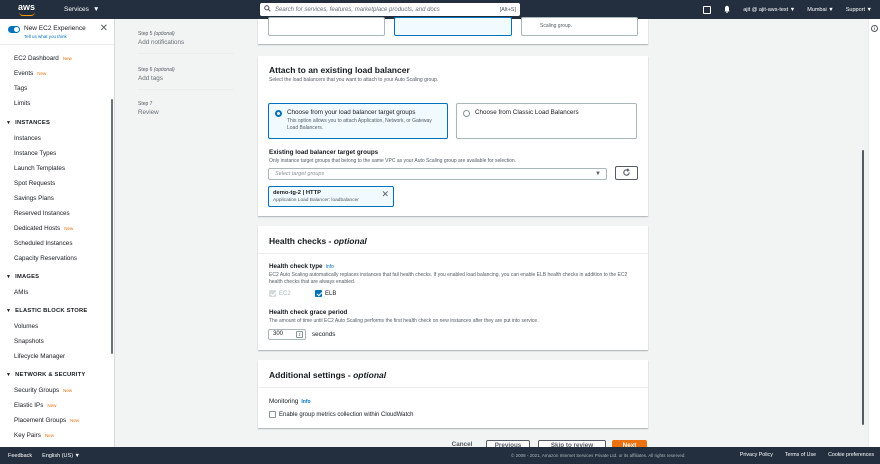 The width and height of the screenshot is (880, 464). Describe the element at coordinates (546, 121) in the screenshot. I see `classic-lb-option: Choose from Classic Load Balancers` at that location.